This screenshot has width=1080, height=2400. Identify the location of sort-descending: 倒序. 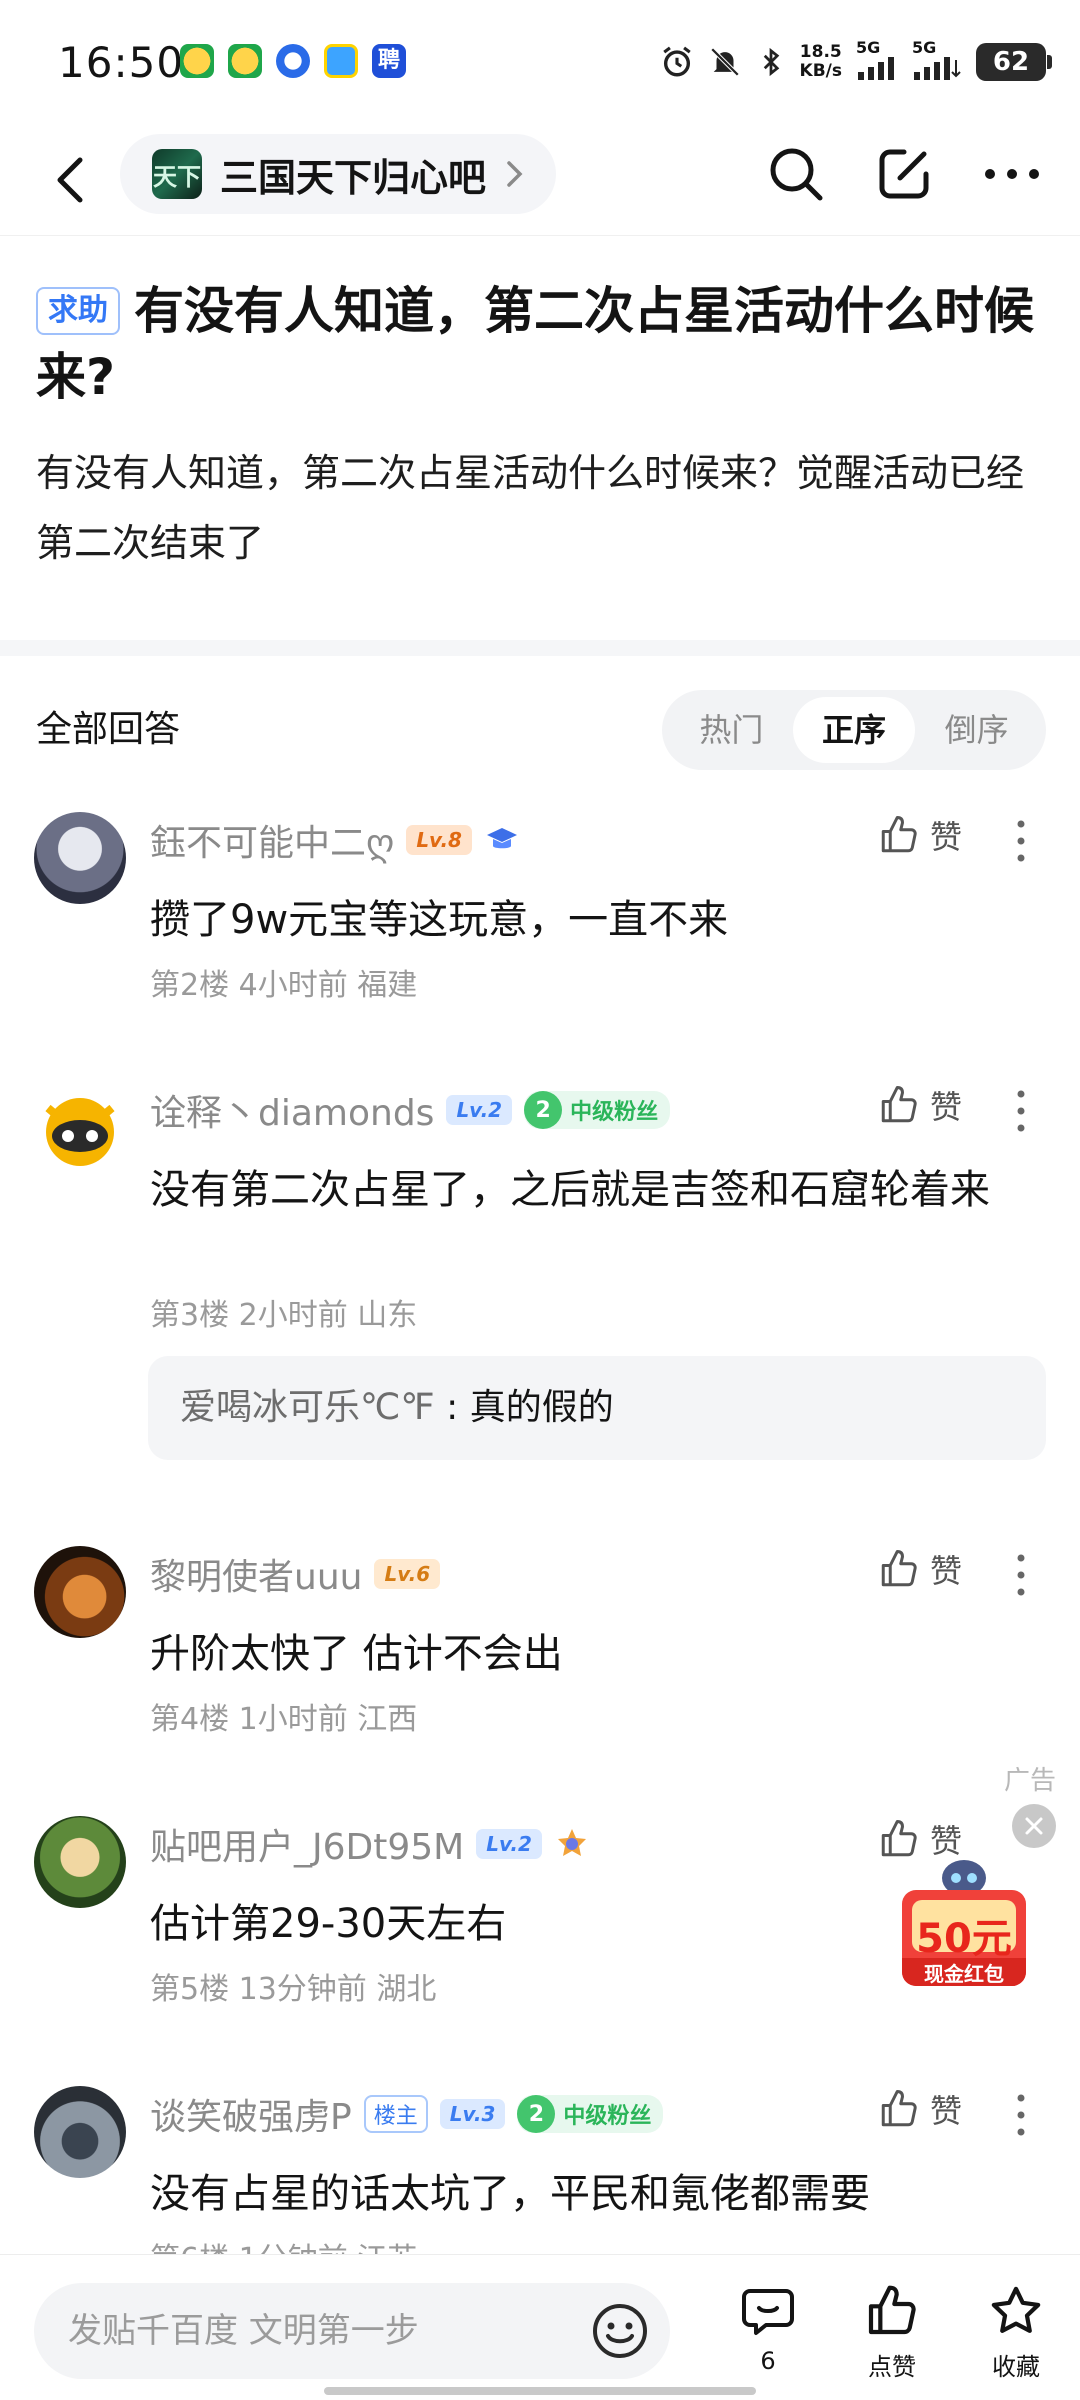
(976, 730).